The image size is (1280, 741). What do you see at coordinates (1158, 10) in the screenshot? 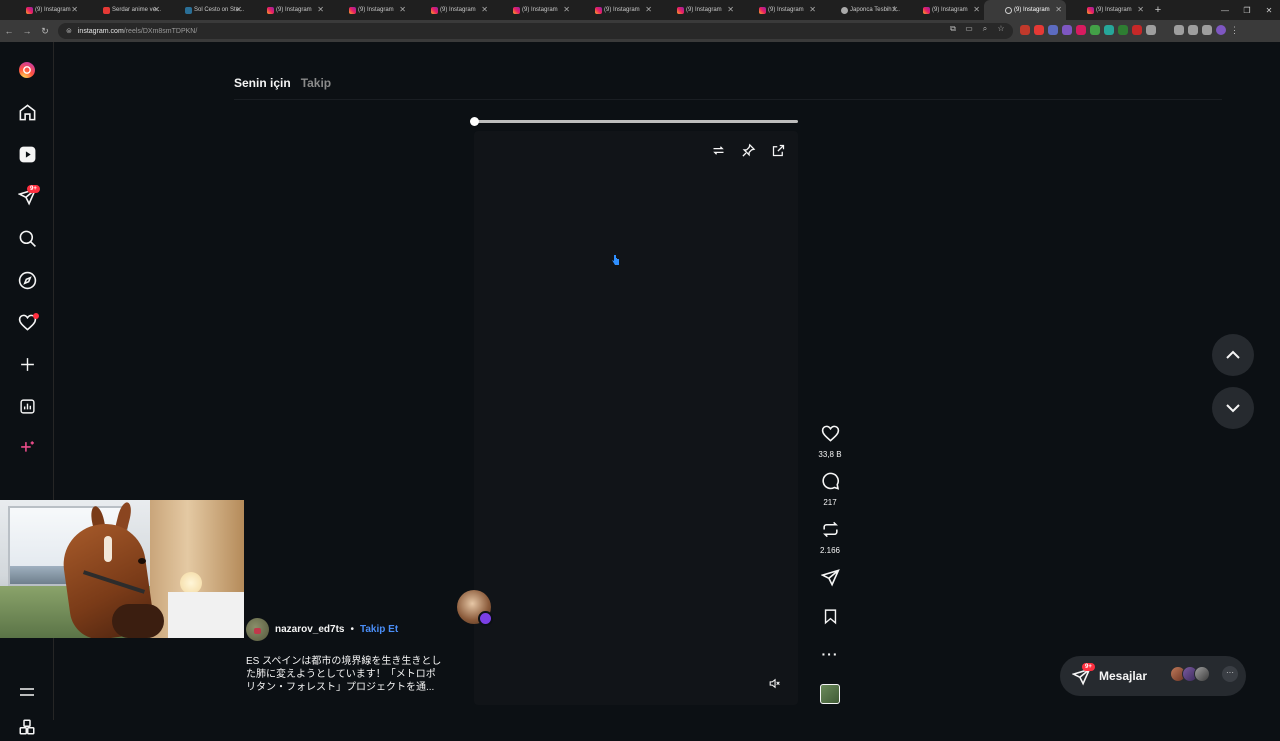
I see `new-tab-button: +` at bounding box center [1158, 10].